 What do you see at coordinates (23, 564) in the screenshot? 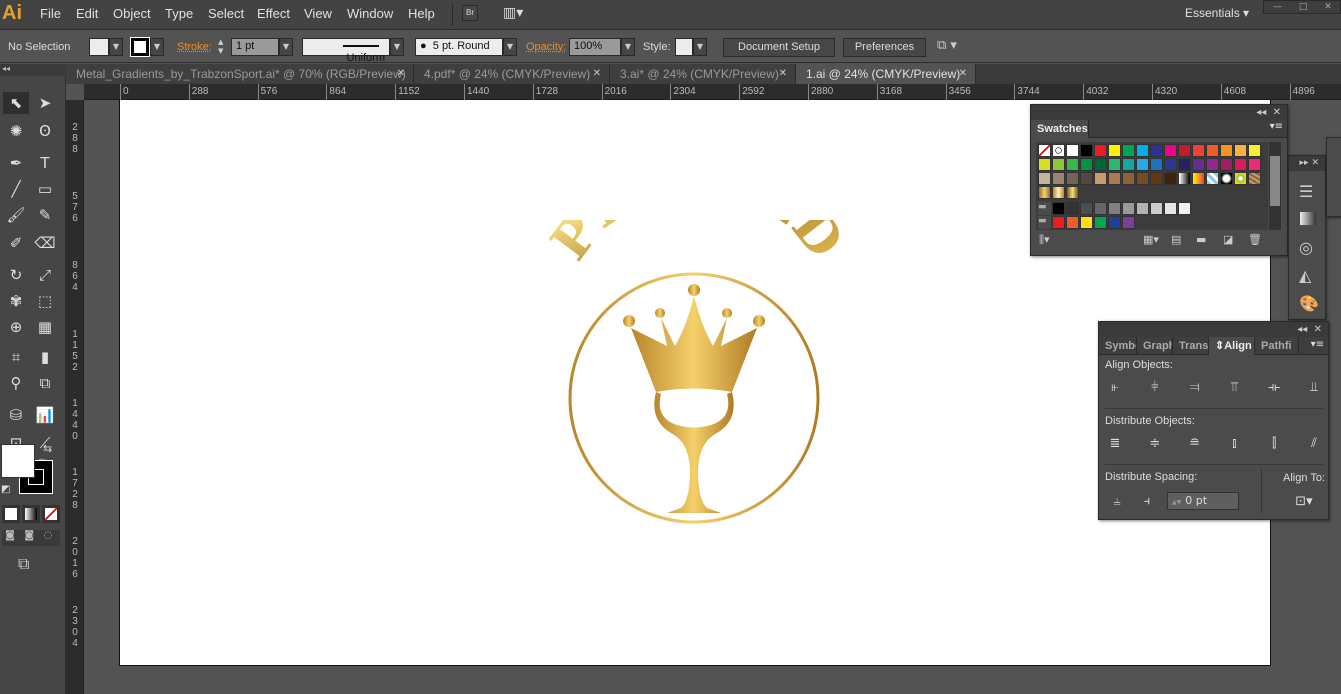
I see `screen-mode-icon: ⧉` at bounding box center [23, 564].